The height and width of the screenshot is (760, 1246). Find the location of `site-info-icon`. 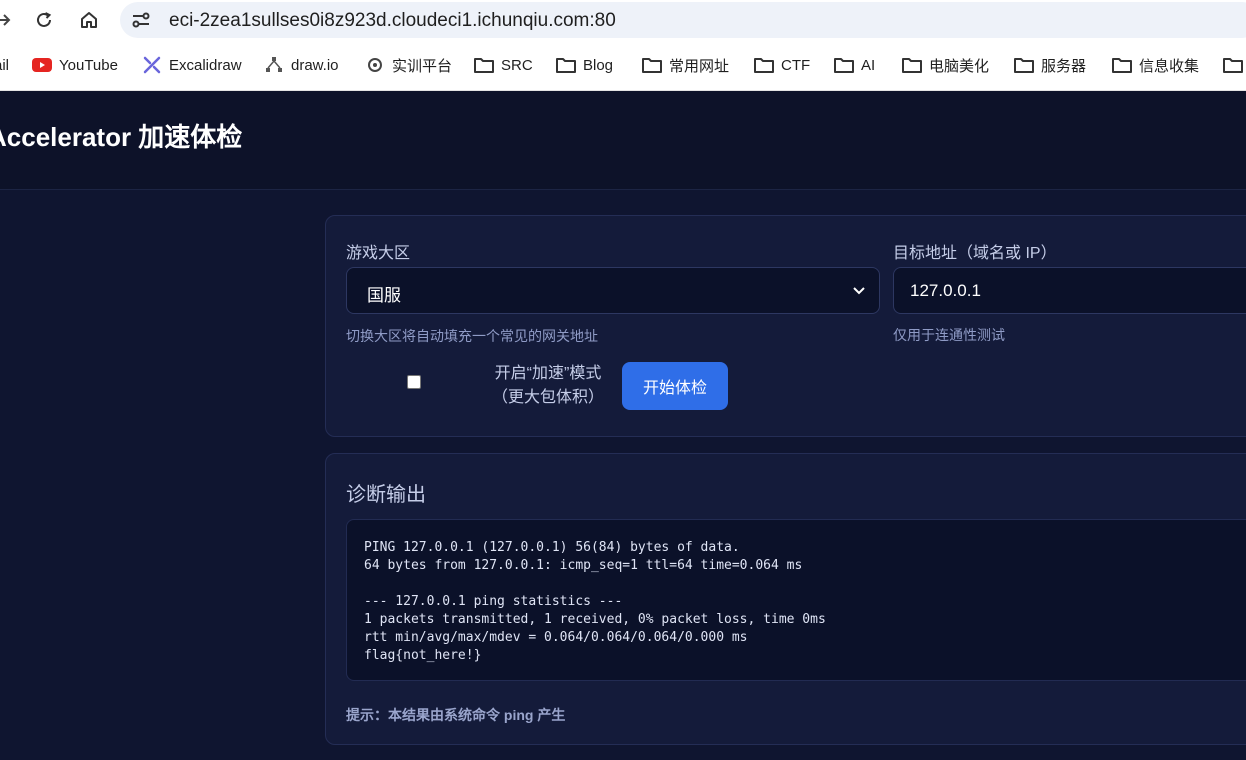

site-info-icon is located at coordinates (141, 20).